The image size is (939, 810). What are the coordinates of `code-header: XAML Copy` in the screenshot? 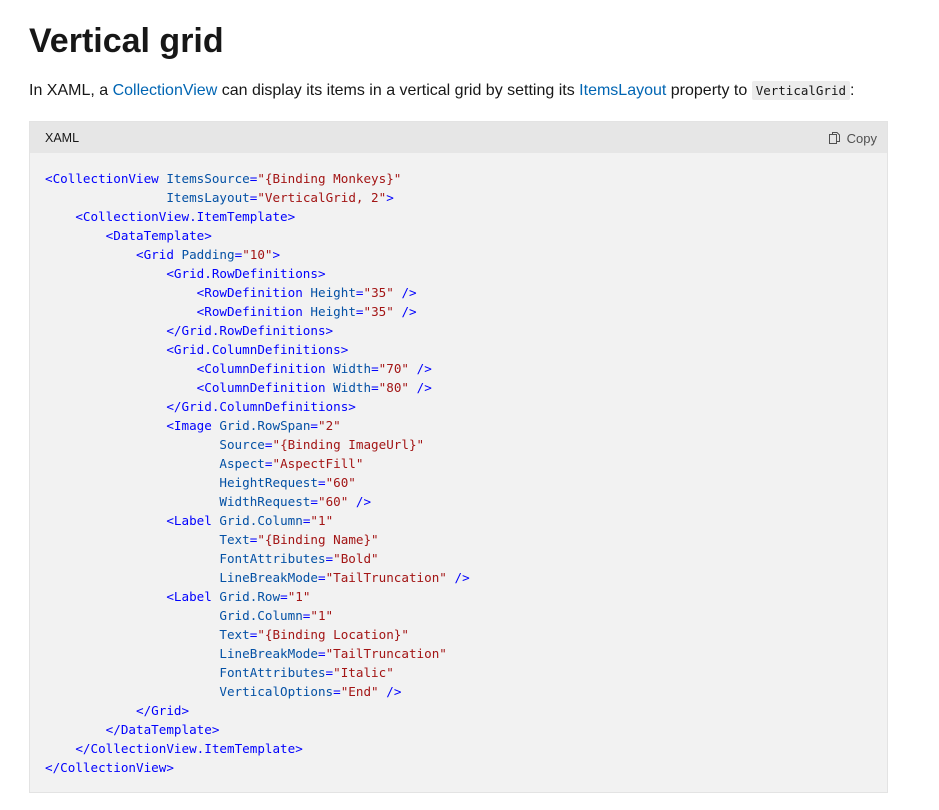 It's located at (458, 137).